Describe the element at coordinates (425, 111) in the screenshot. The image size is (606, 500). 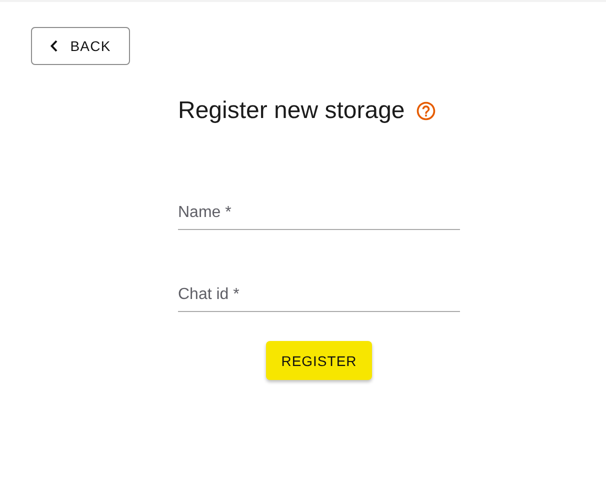
I see `help-icon` at that location.